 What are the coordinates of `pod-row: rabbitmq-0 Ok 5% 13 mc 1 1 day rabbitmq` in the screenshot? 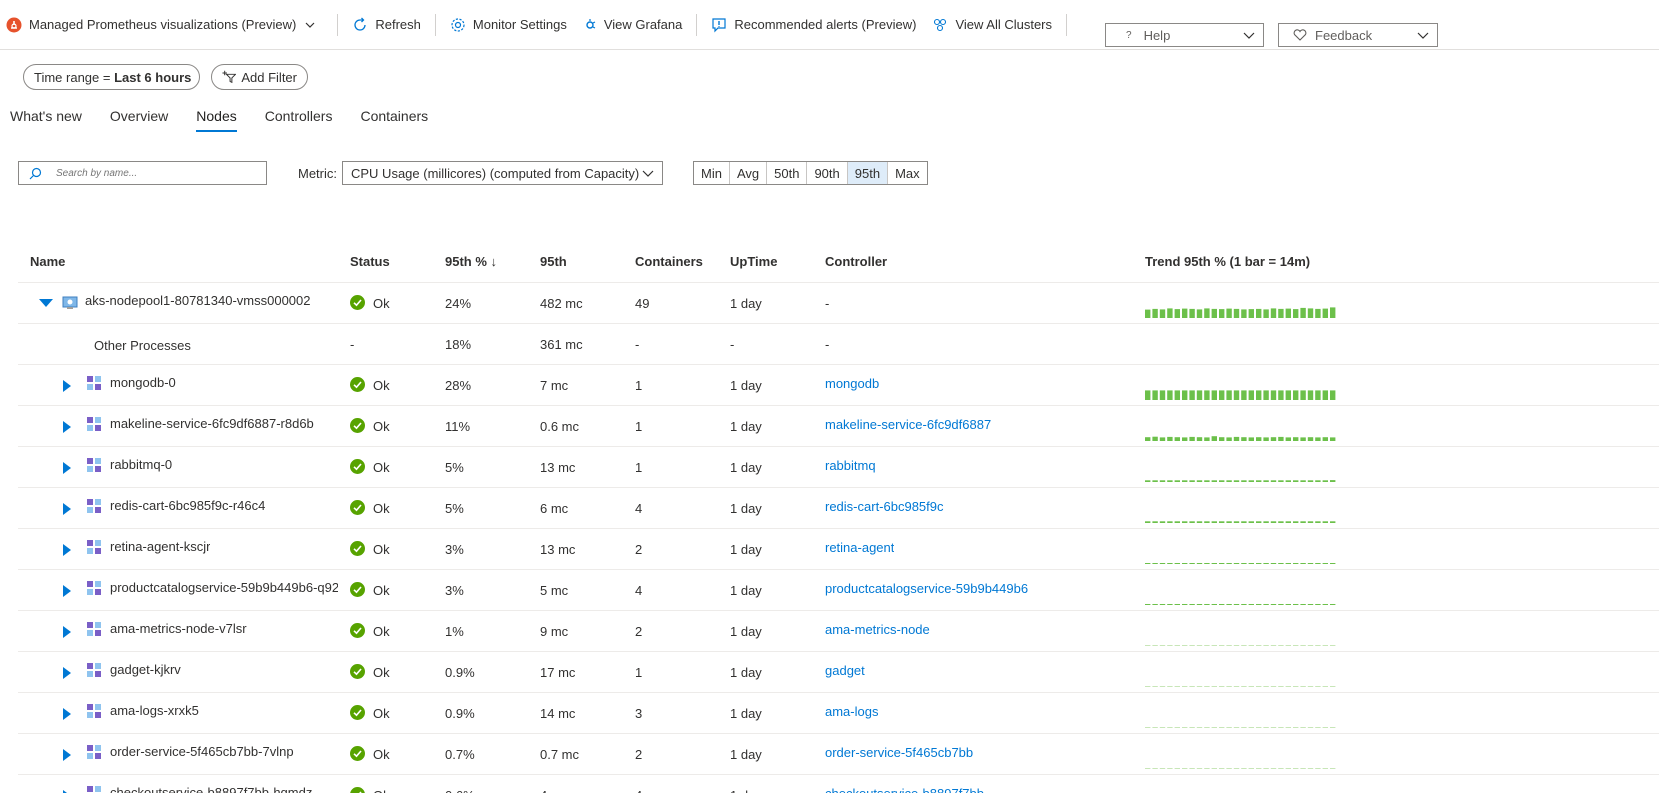 It's located at (838, 467).